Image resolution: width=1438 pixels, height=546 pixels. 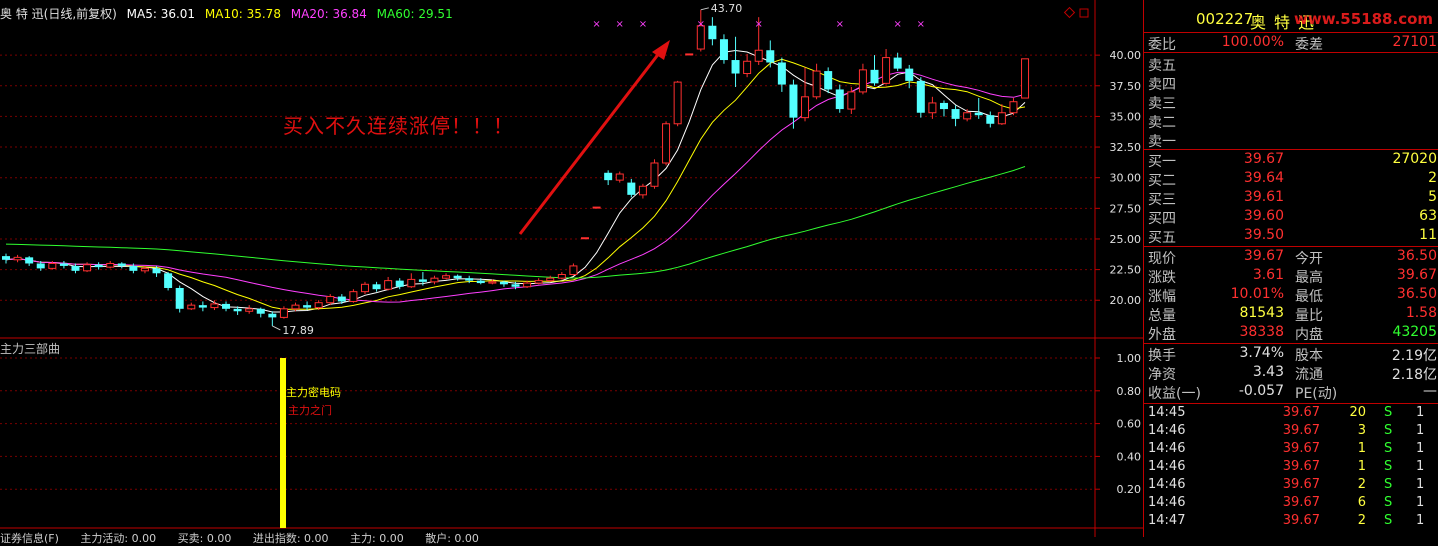 I want to click on quote-label: 最高, so click(x=1309, y=278).